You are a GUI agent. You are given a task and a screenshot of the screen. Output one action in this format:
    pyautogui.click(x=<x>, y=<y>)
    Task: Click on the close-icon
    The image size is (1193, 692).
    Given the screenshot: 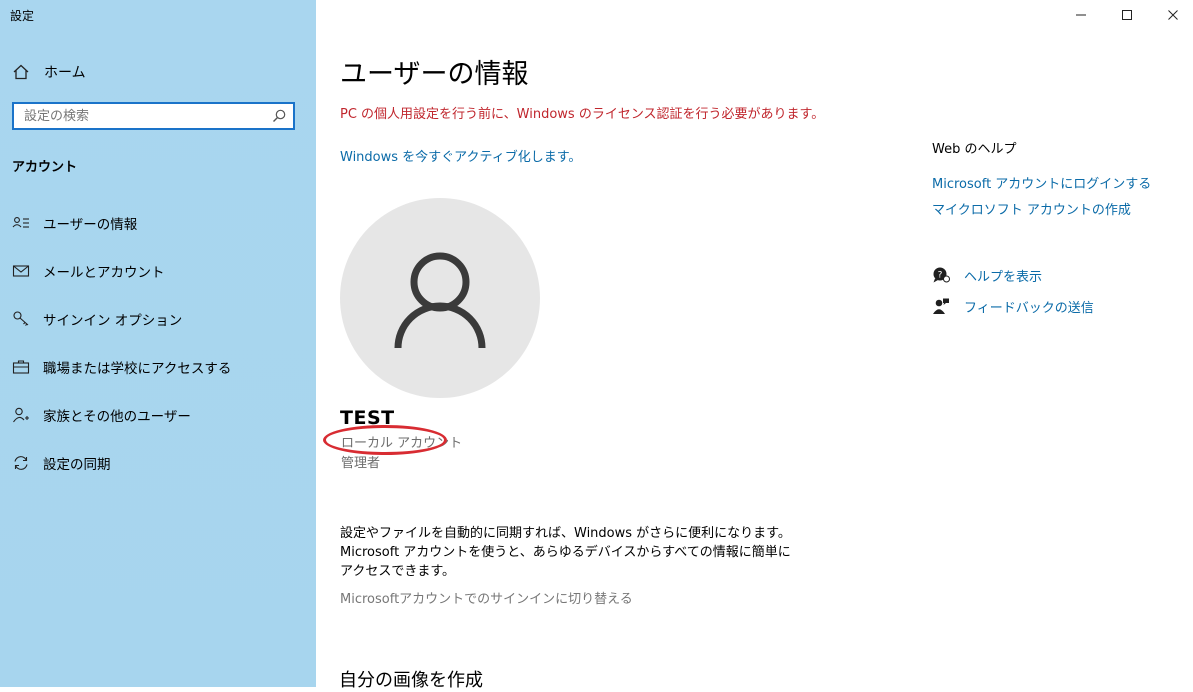 What is the action you would take?
    pyautogui.click(x=1173, y=15)
    